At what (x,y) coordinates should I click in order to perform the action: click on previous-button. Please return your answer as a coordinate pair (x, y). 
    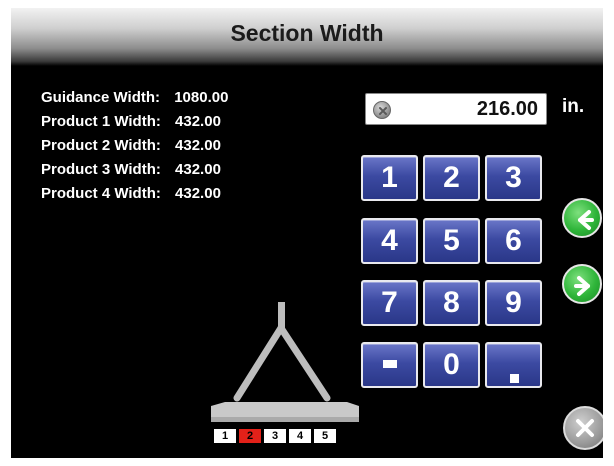
    Looking at the image, I should click on (582, 218).